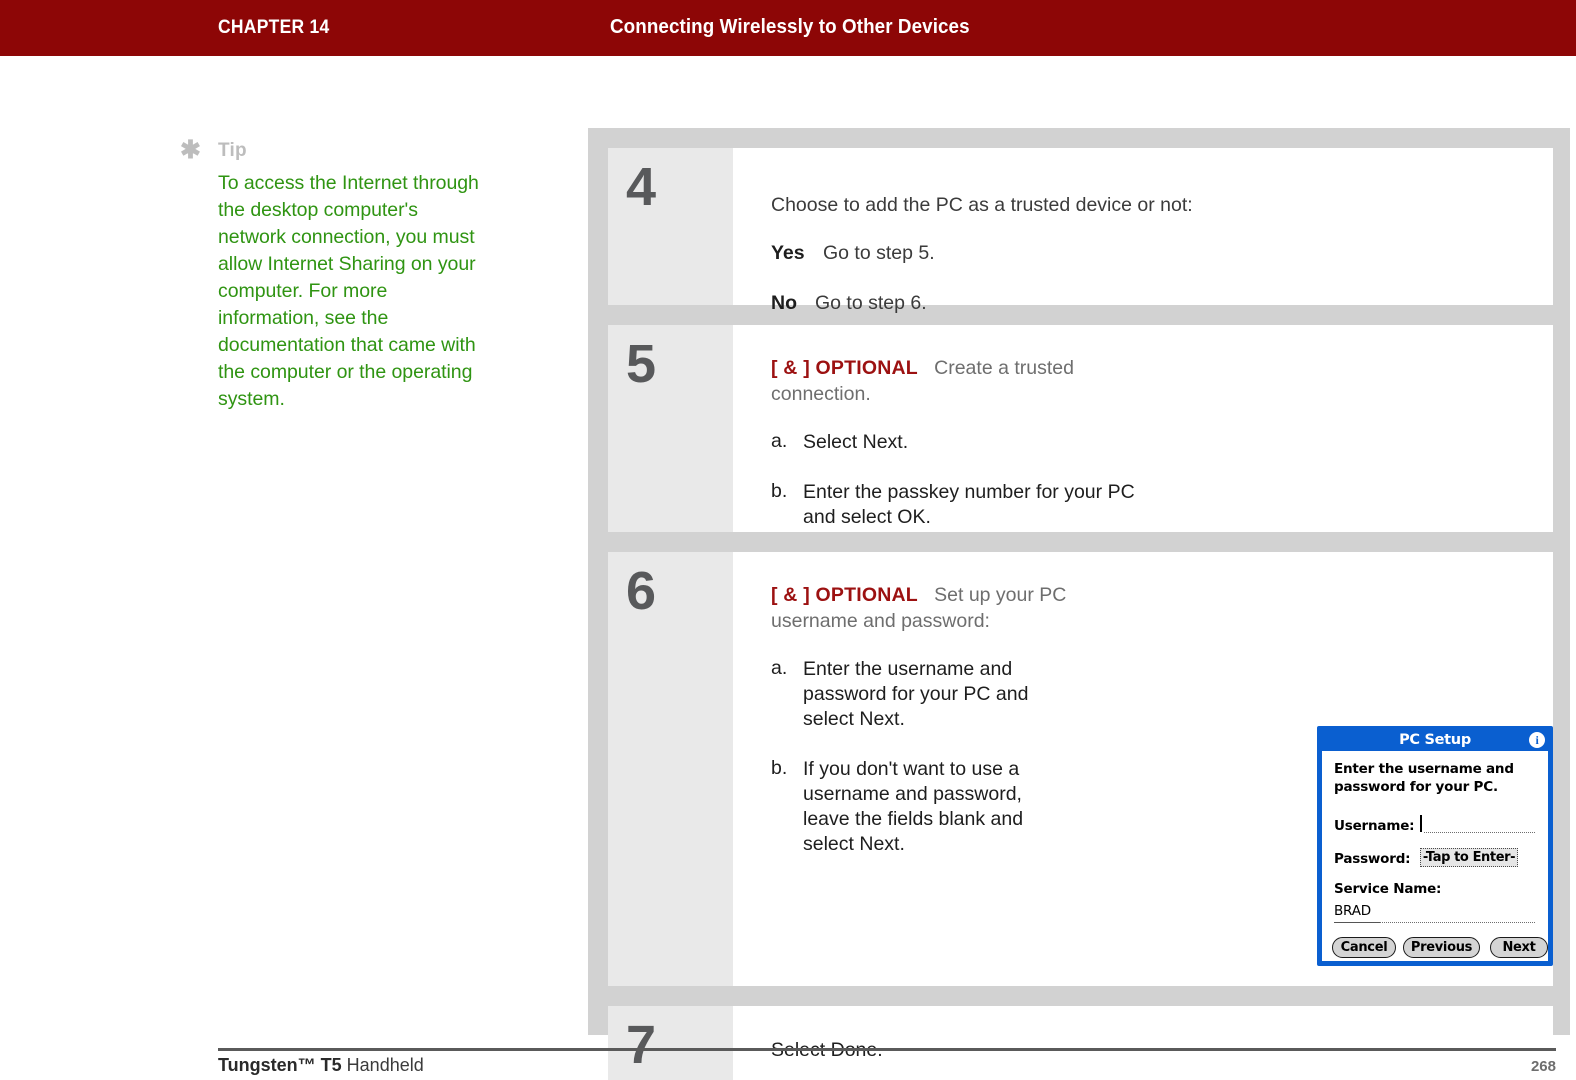  I want to click on step5-sub-a-text: Select Next., so click(856, 442).